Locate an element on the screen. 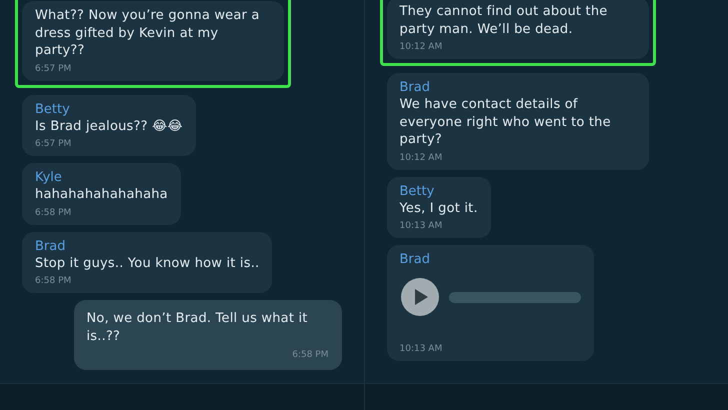  message-text: They cannot find out about the party man. We’ll be dead. is located at coordinates (504, 20).